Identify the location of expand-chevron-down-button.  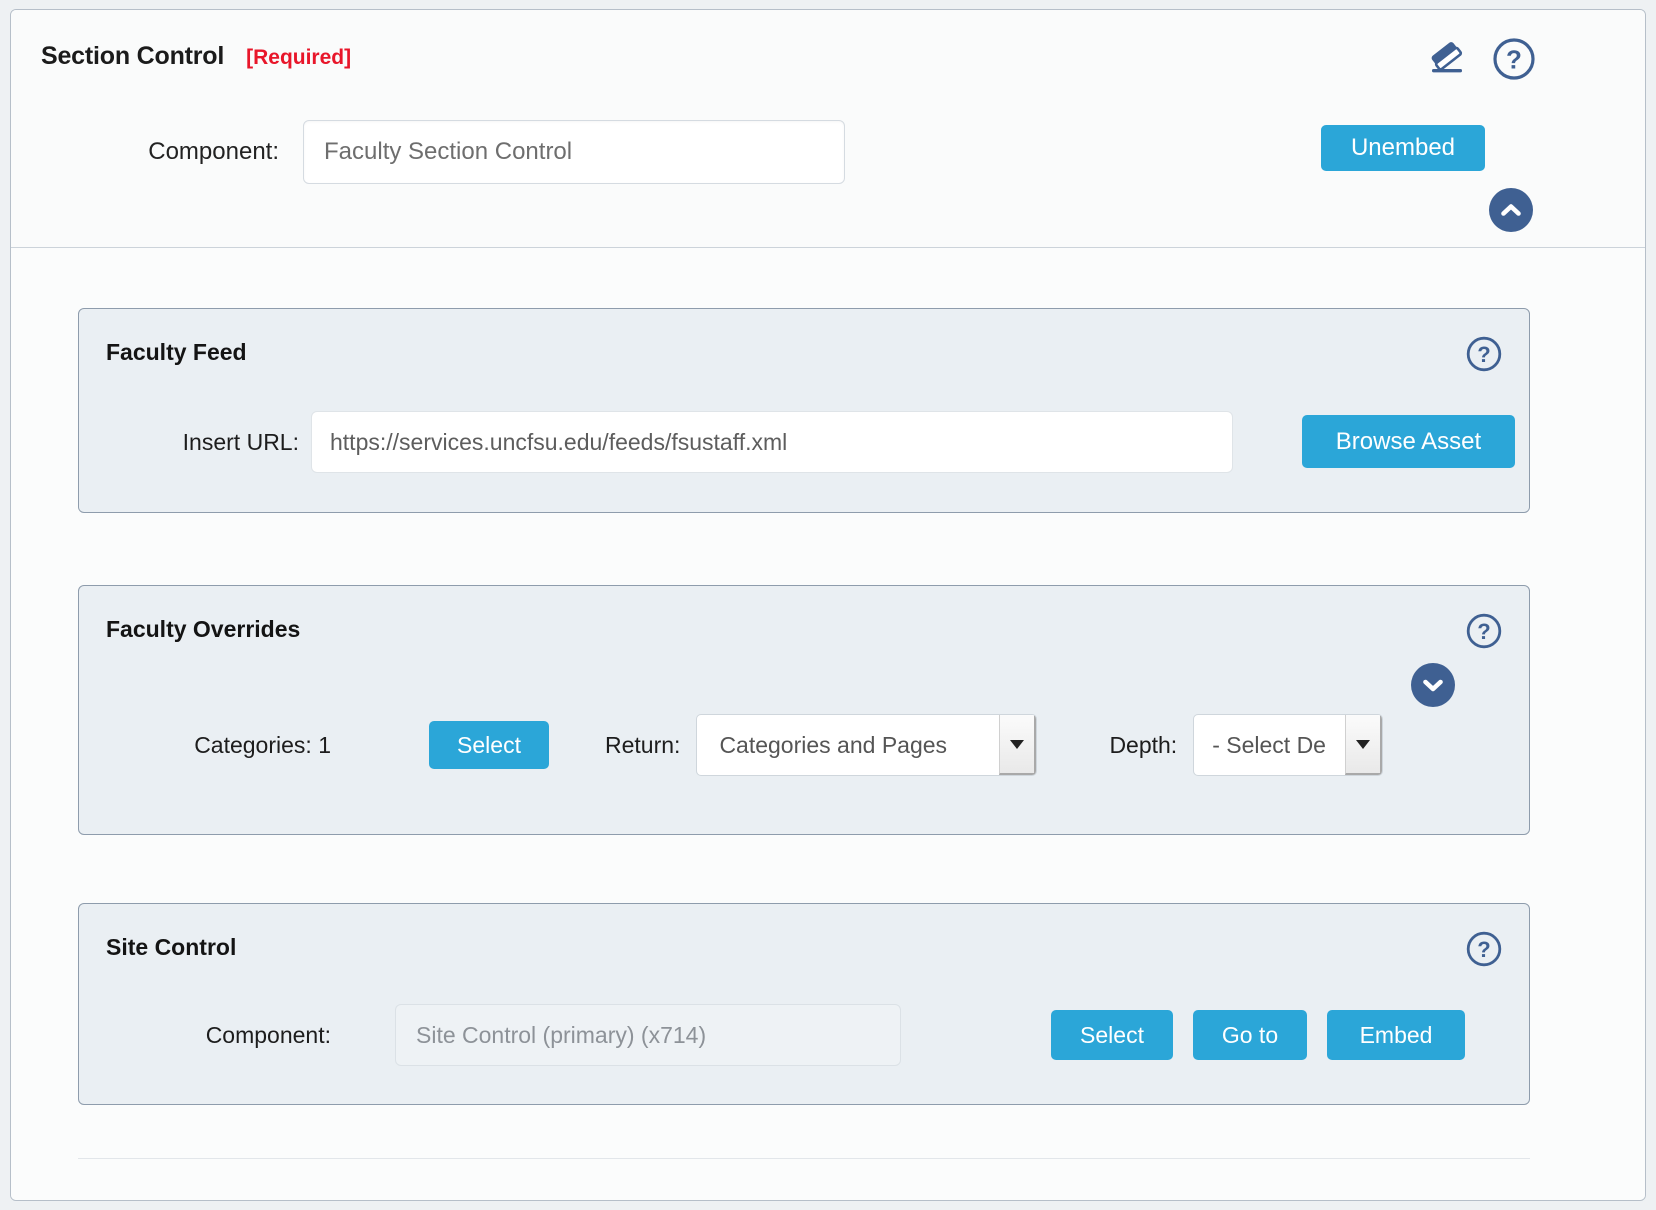
(1433, 685).